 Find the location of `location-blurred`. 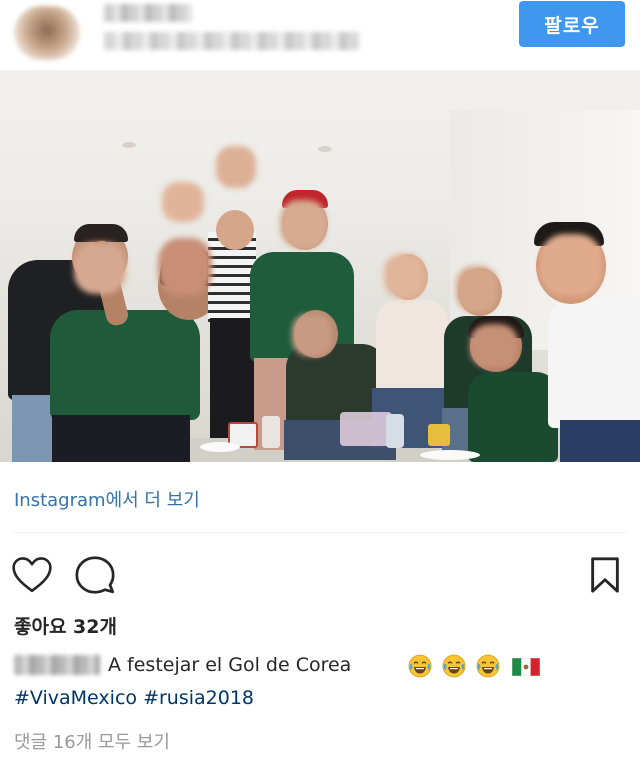

location-blurred is located at coordinates (232, 41).